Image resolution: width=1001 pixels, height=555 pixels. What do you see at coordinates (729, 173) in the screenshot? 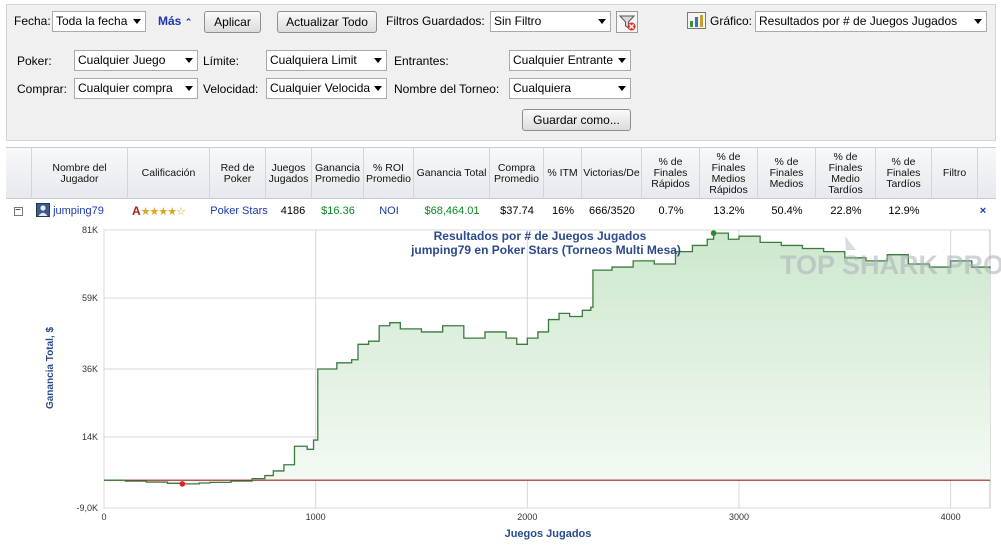
I see `th-finales-medios-rapidos: % de Finales Medios Rápidos` at bounding box center [729, 173].